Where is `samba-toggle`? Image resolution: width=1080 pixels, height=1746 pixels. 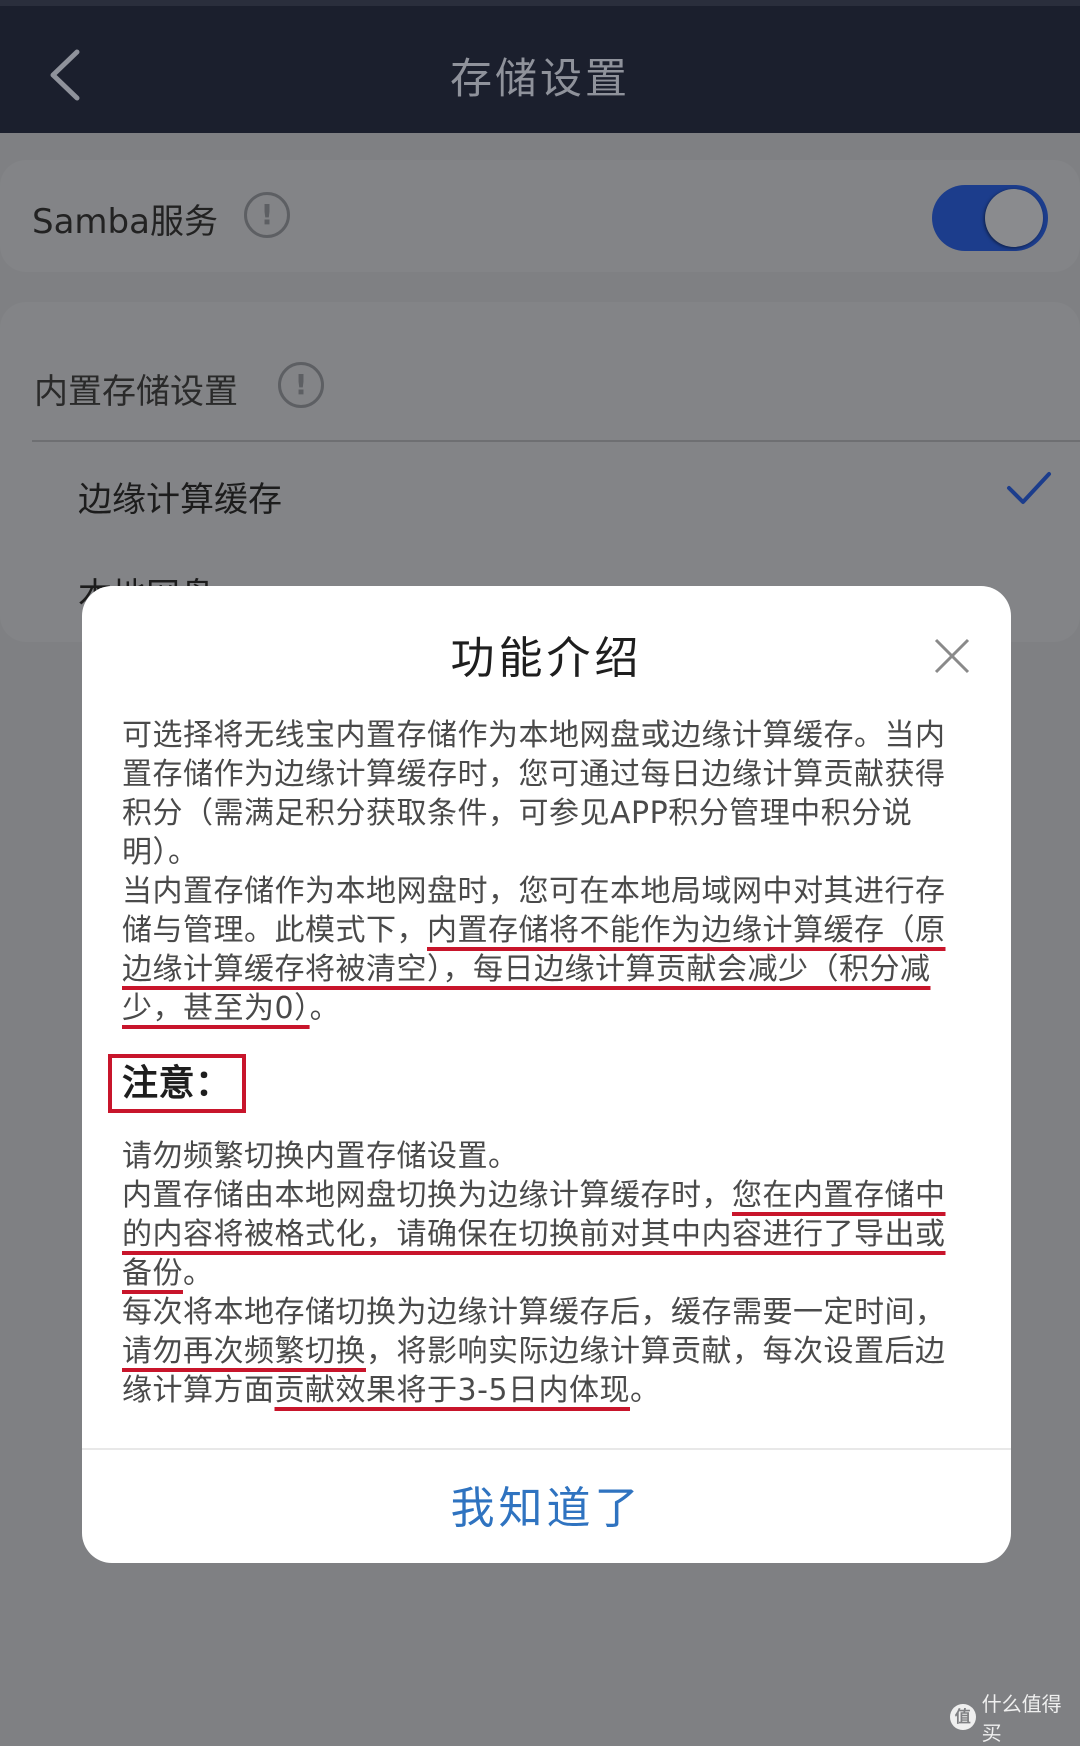 samba-toggle is located at coordinates (990, 218).